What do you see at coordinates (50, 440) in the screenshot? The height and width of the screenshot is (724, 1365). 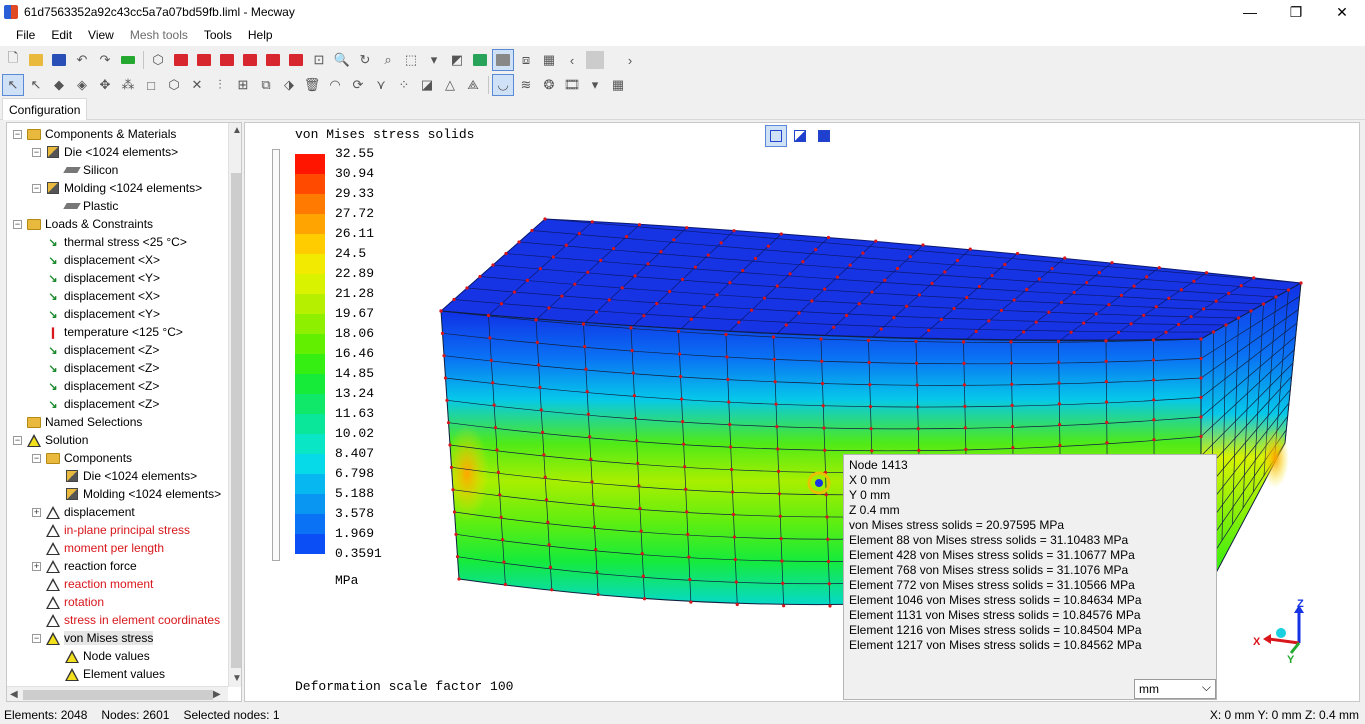 I see `tree-item: − Solution` at bounding box center [50, 440].